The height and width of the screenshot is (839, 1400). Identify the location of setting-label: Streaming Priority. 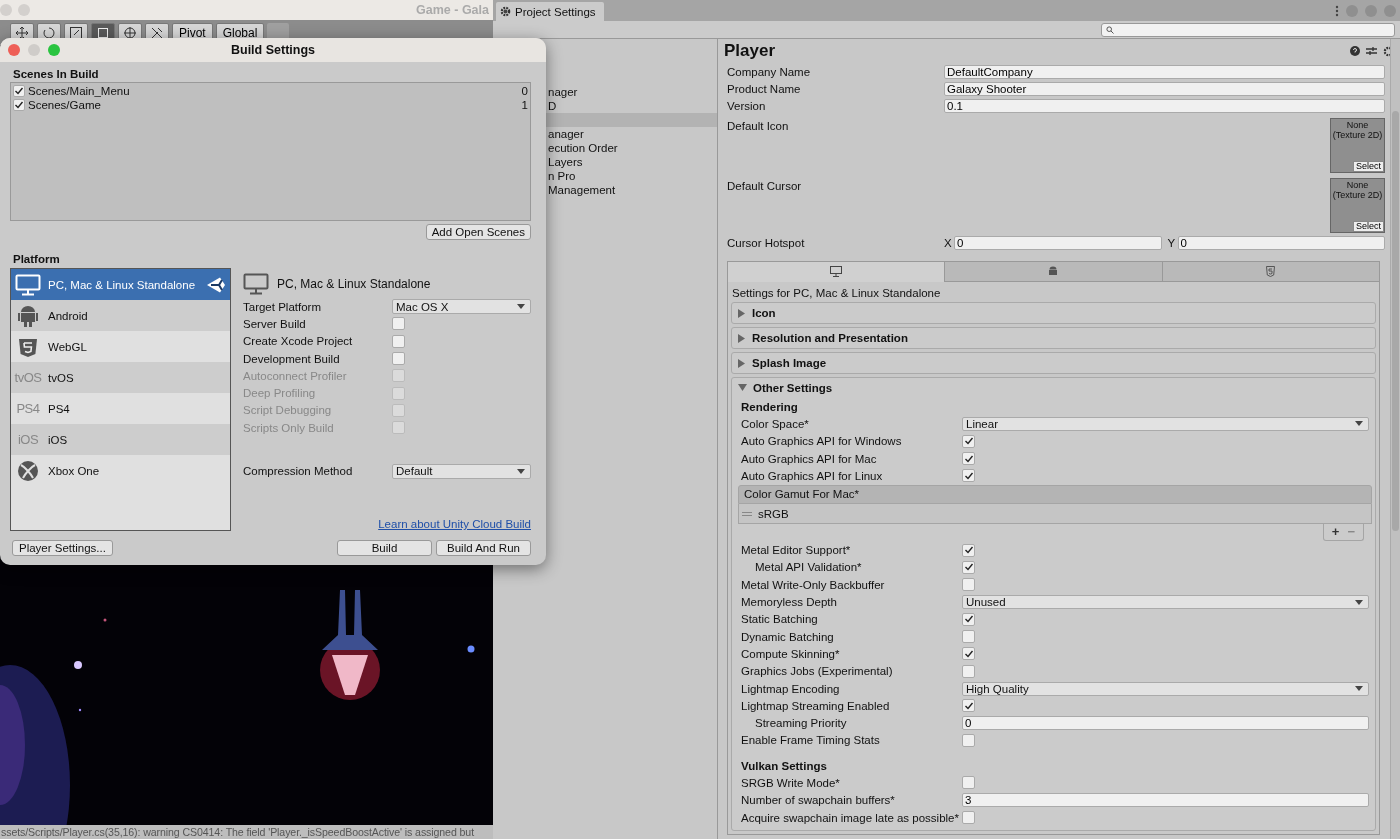
(801, 723).